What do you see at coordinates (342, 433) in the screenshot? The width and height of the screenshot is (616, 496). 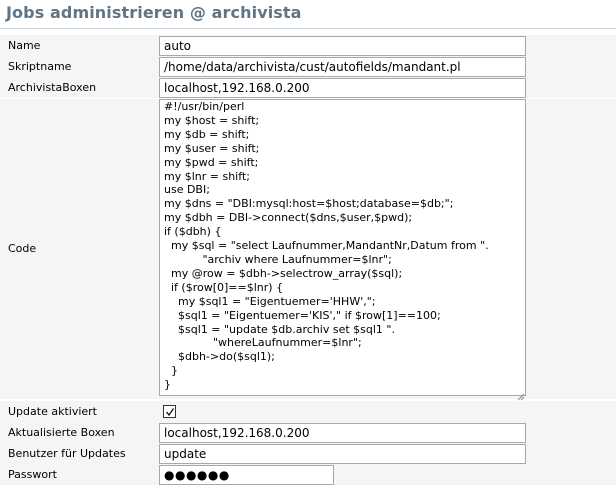 I see `aktualisierte-boxen-input: localhost,192.168.0.200` at bounding box center [342, 433].